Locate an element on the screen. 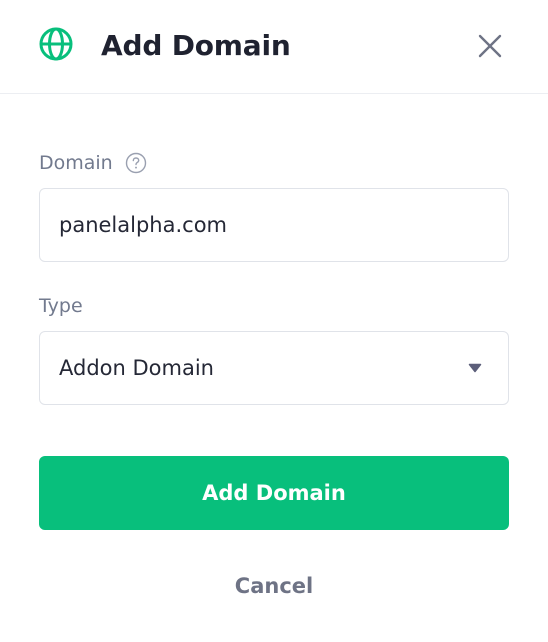  type-select: Addon Domain is located at coordinates (274, 368).